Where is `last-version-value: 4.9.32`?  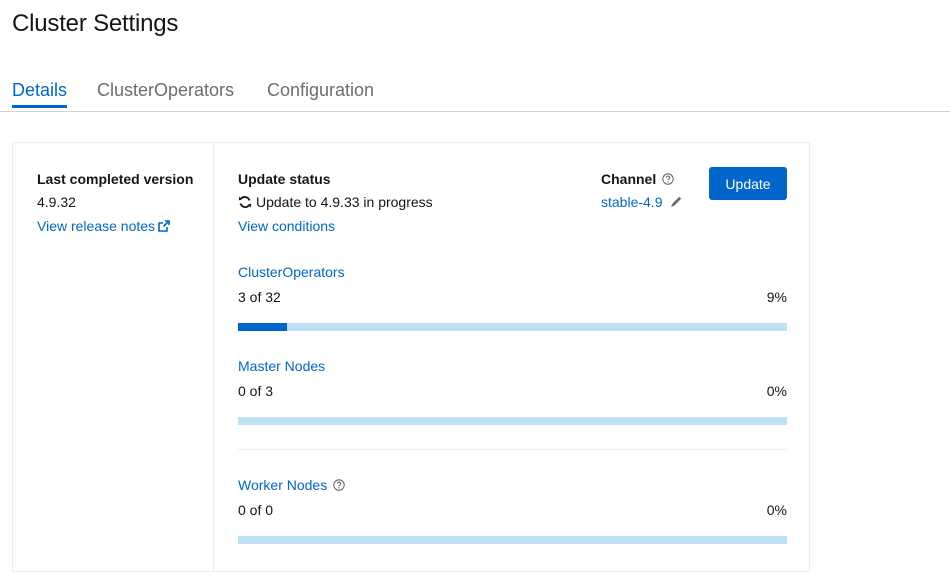 last-version-value: 4.9.32 is located at coordinates (56, 202).